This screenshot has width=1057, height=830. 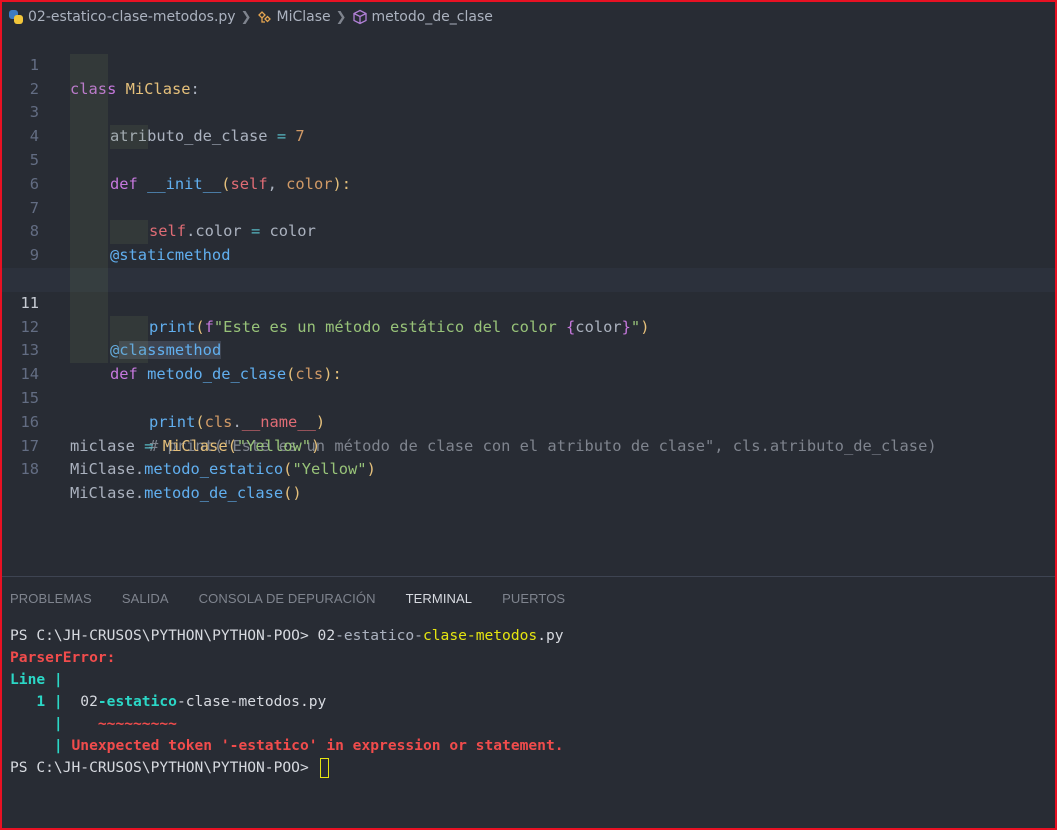 I want to click on tab-problemas: PROBLEMAS, so click(x=51, y=598).